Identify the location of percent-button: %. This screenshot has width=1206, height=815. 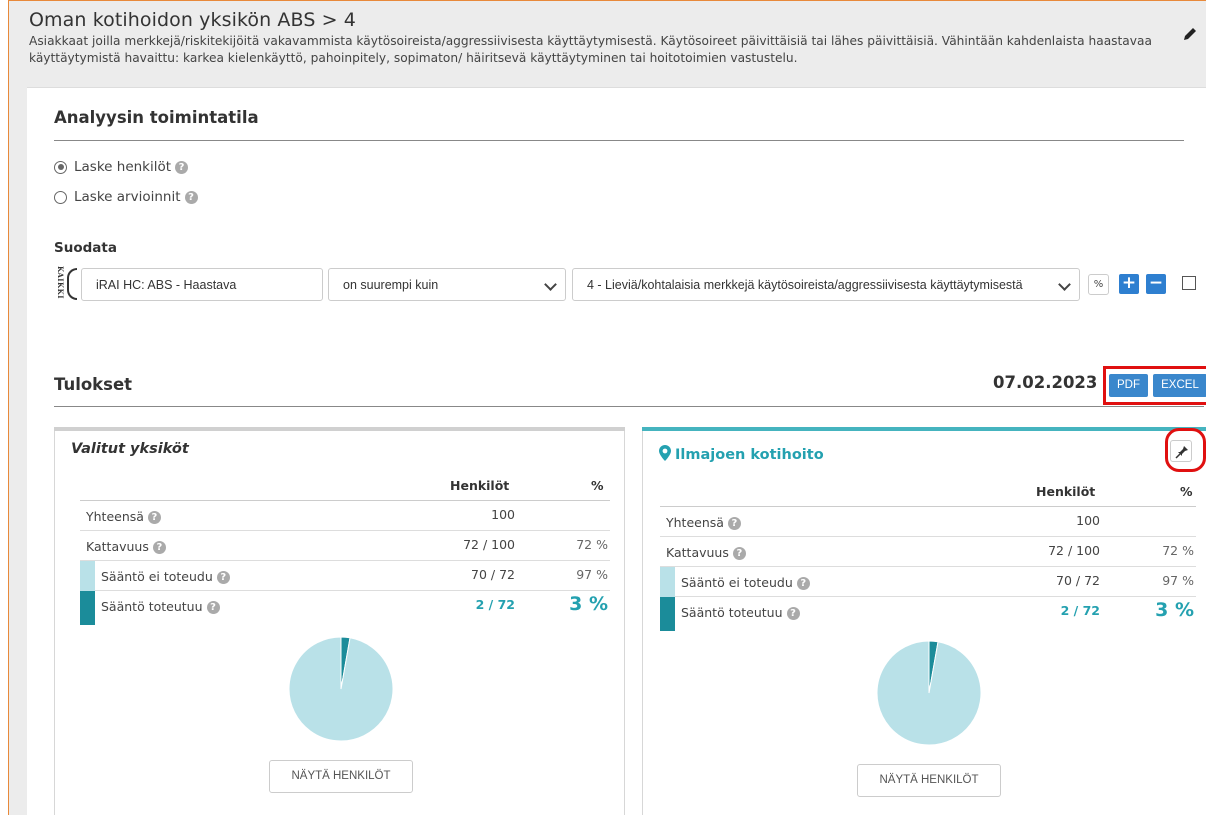
(1098, 284).